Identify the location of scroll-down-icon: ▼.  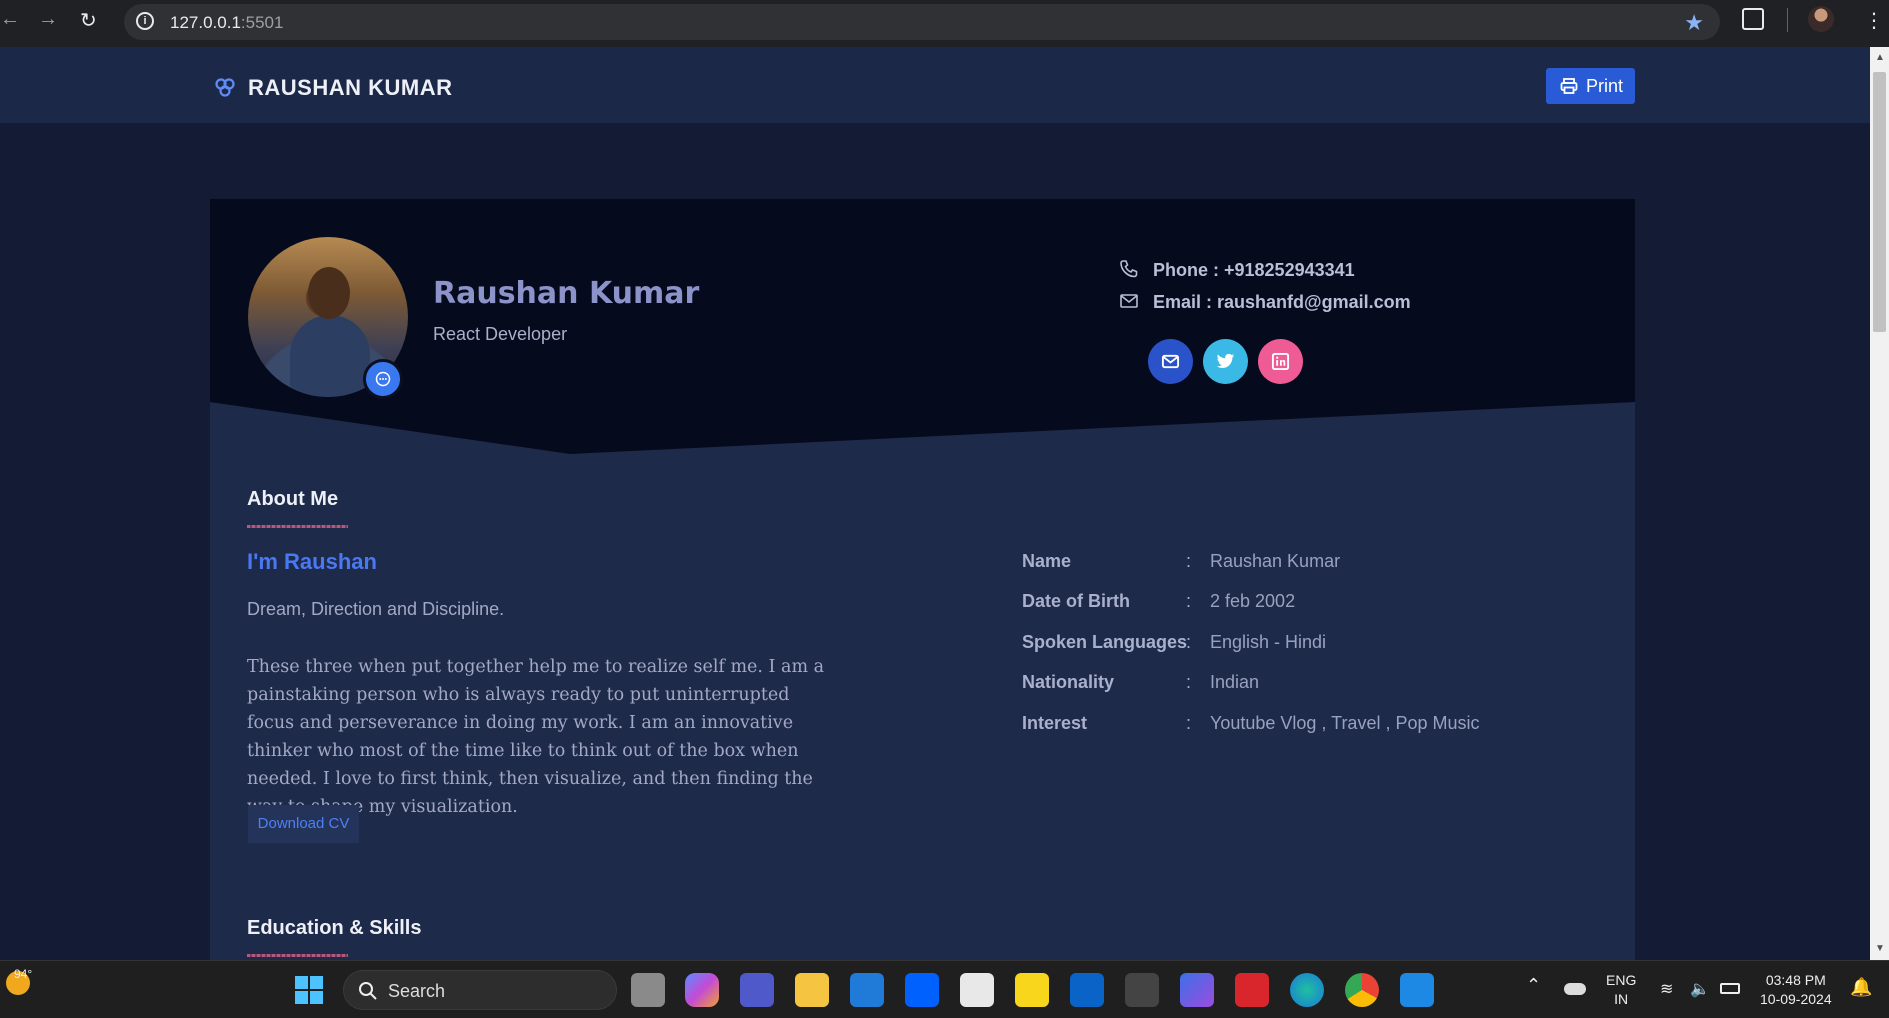
(1880, 948).